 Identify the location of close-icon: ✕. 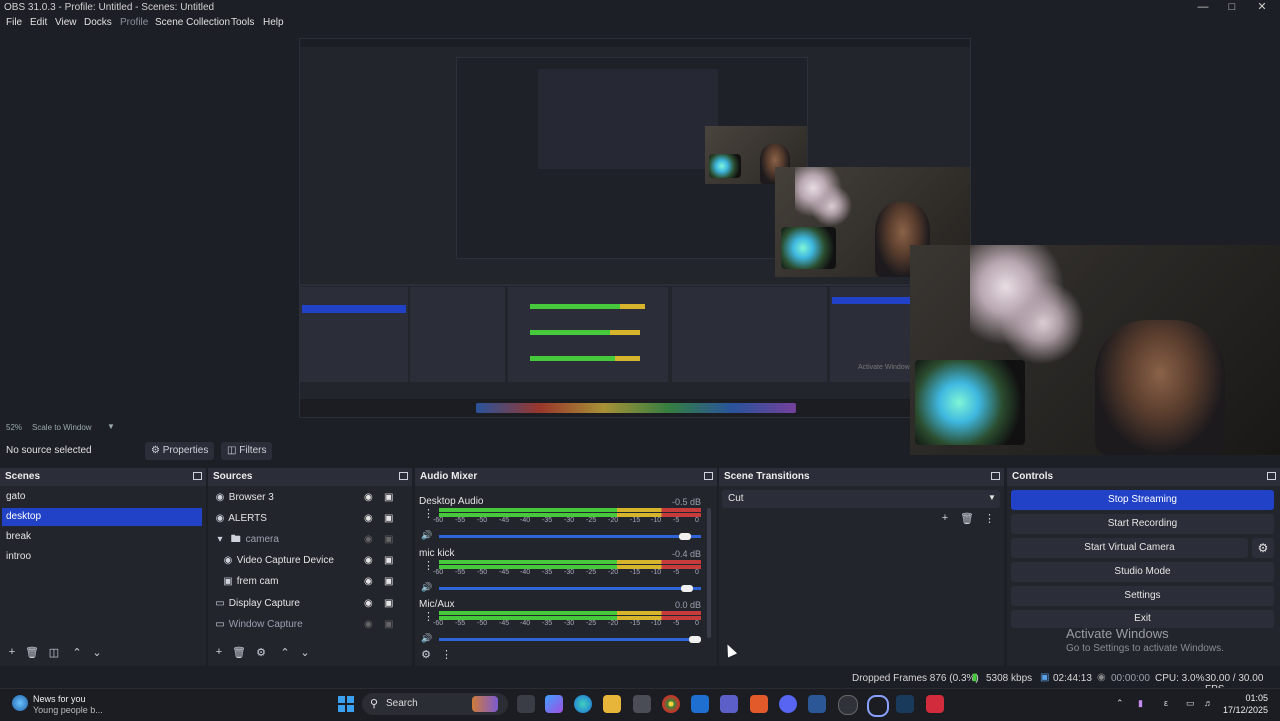
(1262, 8).